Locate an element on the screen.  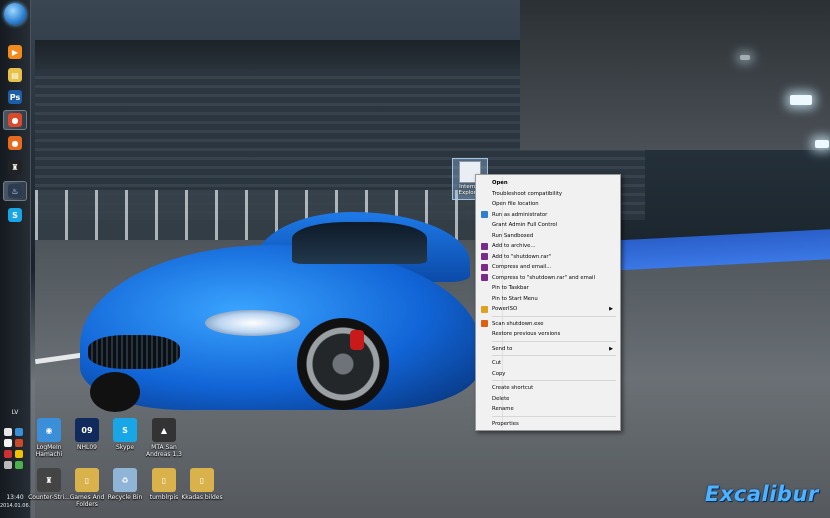
desktop-icon-label: NHL09 is located at coordinates (87, 447).